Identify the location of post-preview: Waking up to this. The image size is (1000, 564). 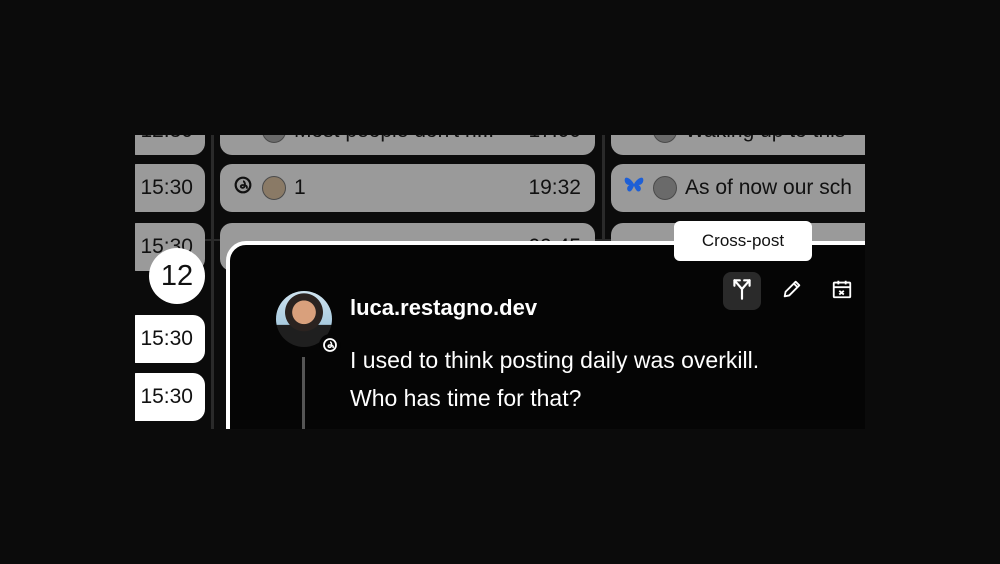
(765, 139).